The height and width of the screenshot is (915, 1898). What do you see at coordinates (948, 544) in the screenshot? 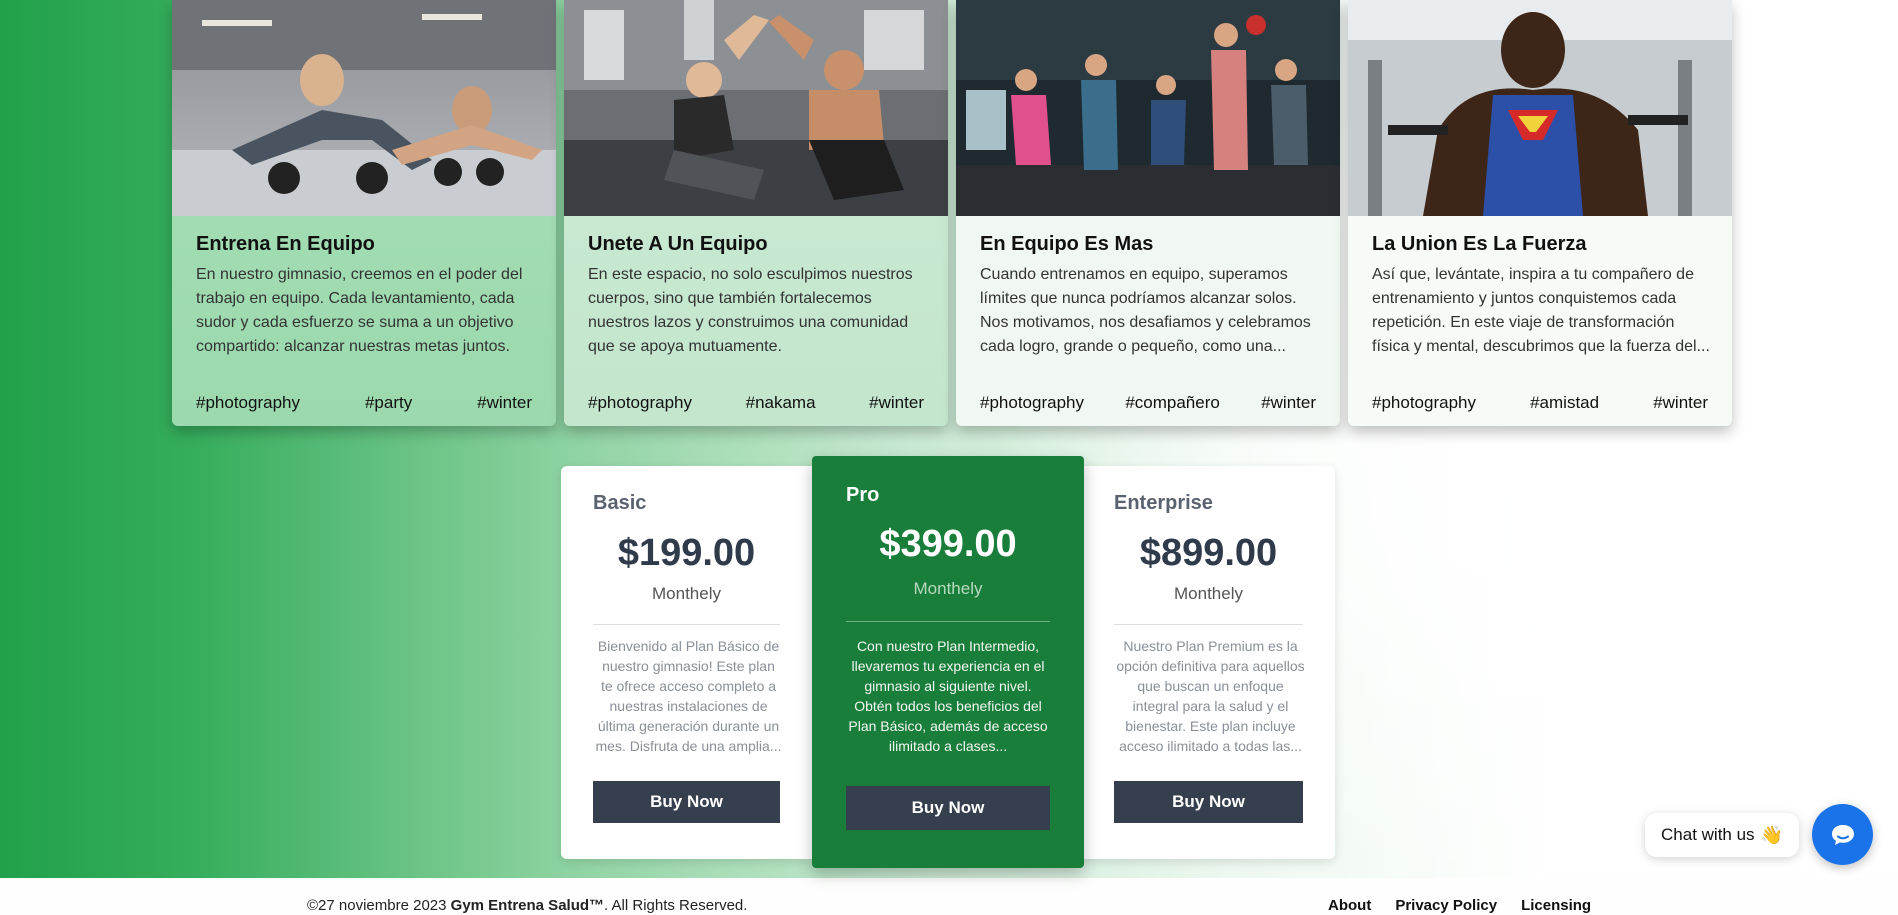
I see `plan-price: $399.00` at bounding box center [948, 544].